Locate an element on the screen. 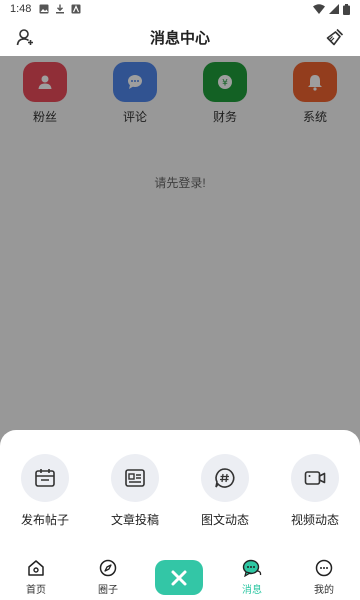 The image size is (360, 600). submit-article-button: 文章投稿 is located at coordinates (135, 491).